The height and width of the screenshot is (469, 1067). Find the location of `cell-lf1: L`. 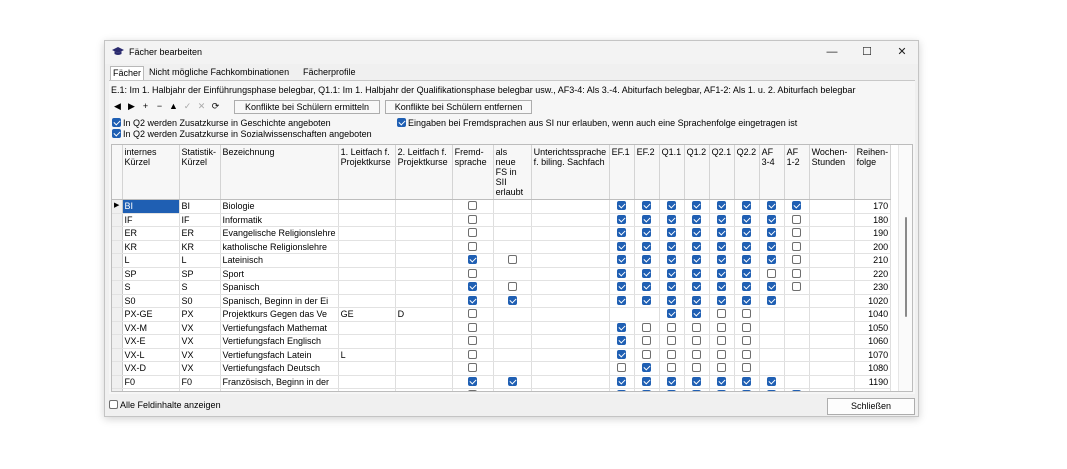

cell-lf1: L is located at coordinates (367, 355).